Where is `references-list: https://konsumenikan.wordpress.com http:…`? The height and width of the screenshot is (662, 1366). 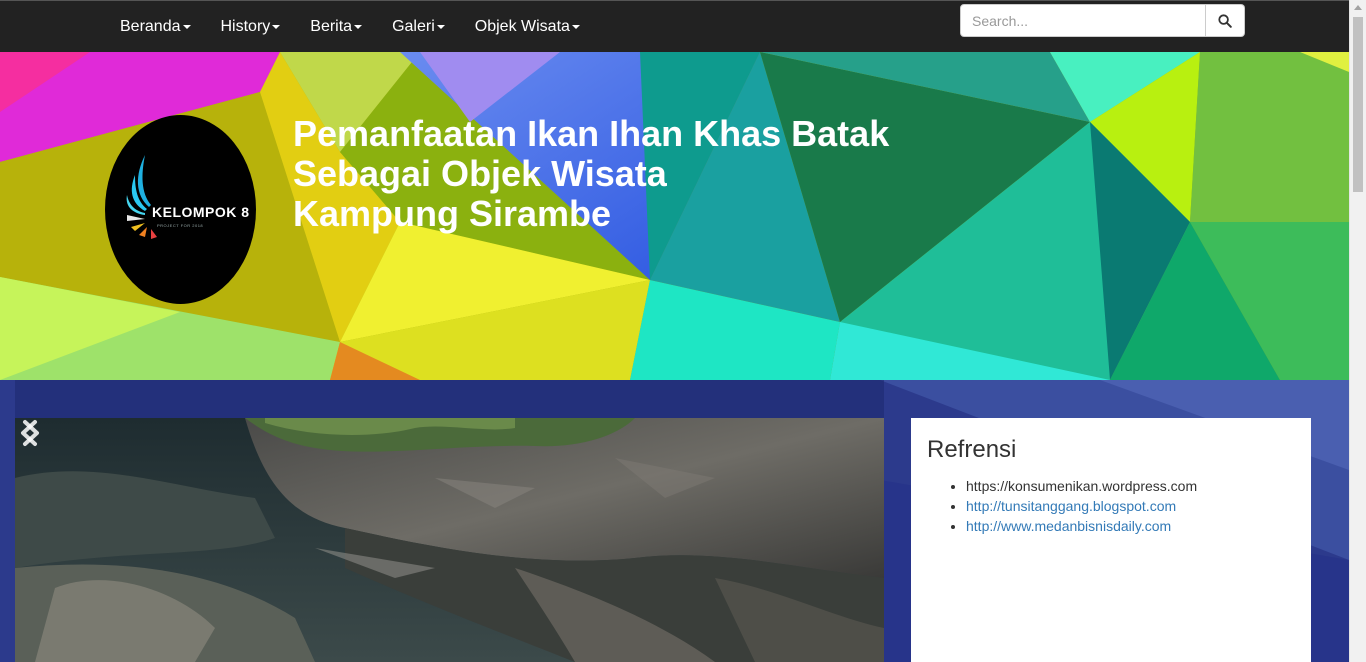 references-list: https://konsumenikan.wordpress.com http:… is located at coordinates (1111, 506).